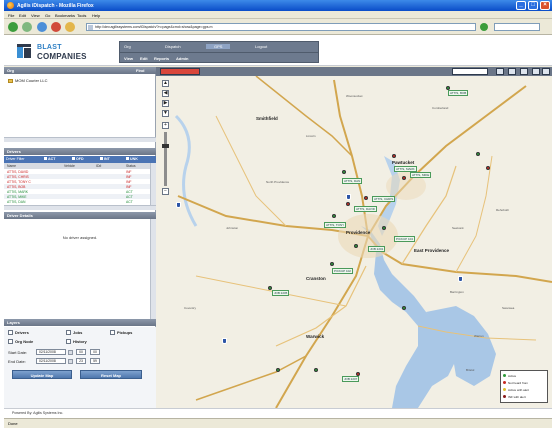 The width and height of the screenshot is (552, 428). I want to click on menu-file: File, so click(11, 15).